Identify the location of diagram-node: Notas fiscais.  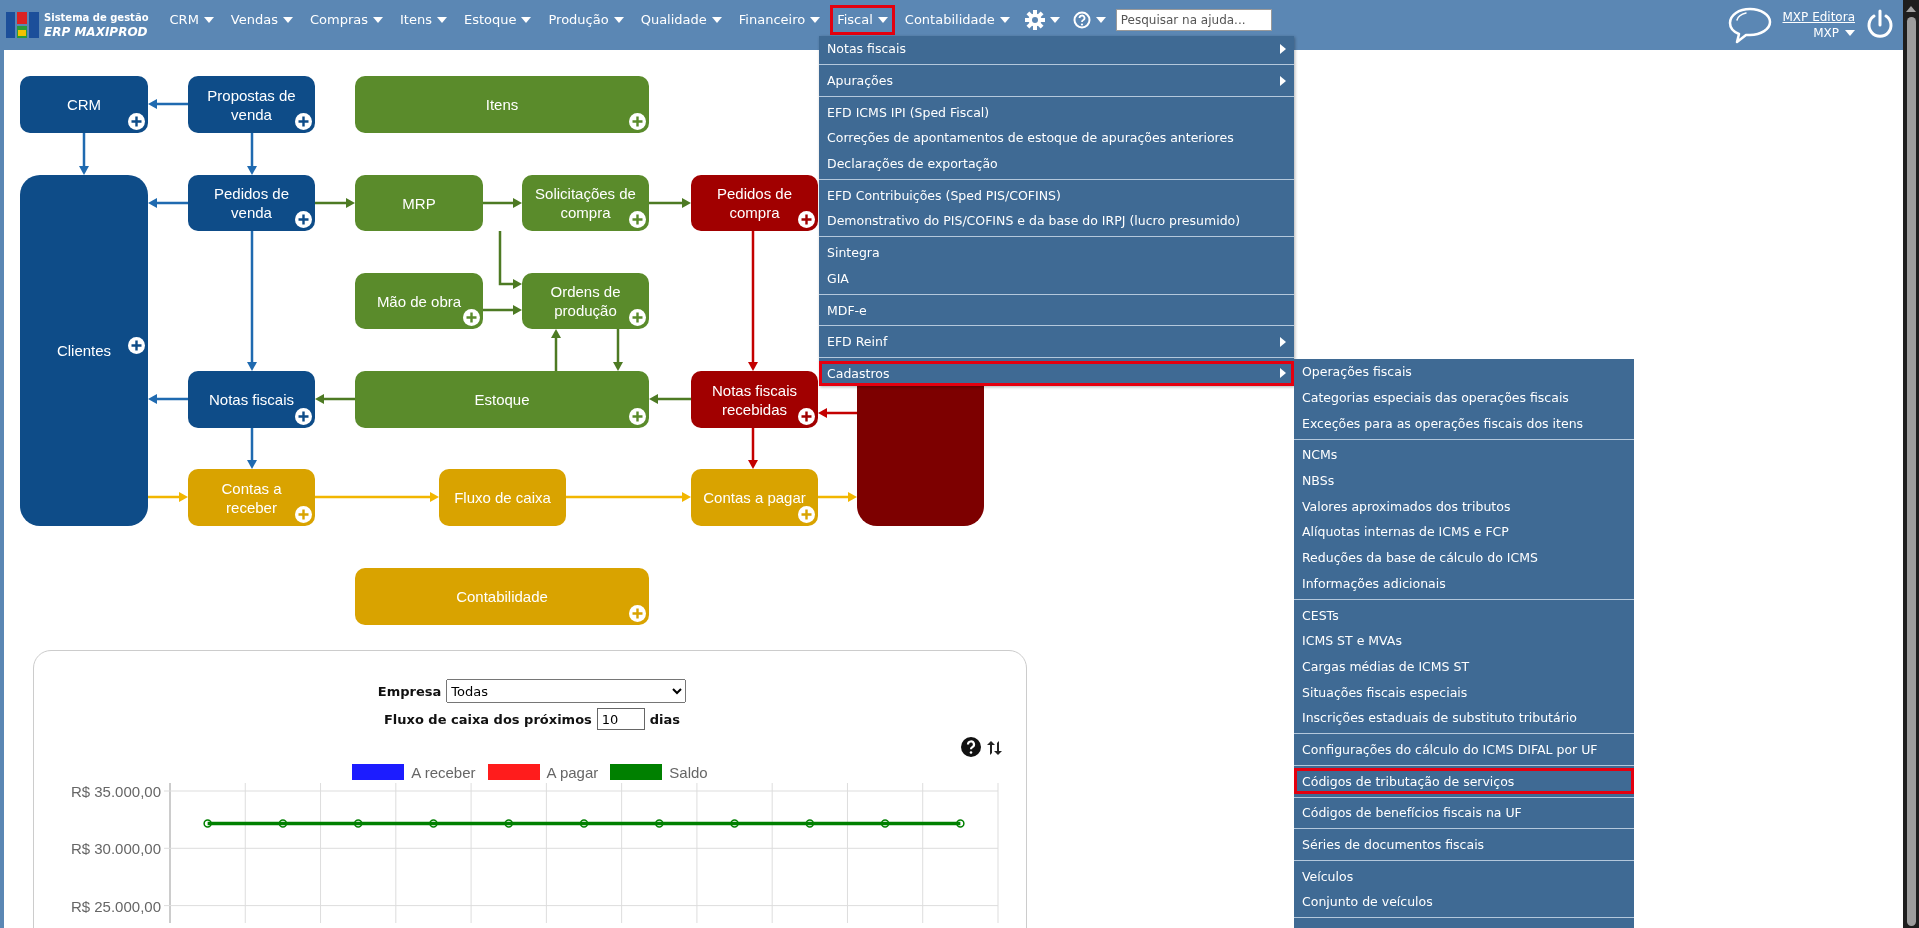
(251, 399).